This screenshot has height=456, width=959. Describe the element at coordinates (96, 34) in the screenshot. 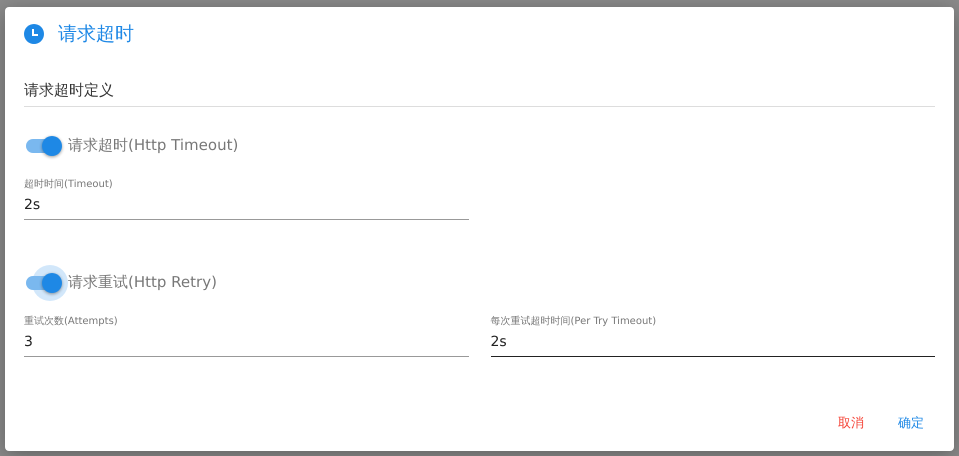

I see `dialog-title: 请求超时` at that location.